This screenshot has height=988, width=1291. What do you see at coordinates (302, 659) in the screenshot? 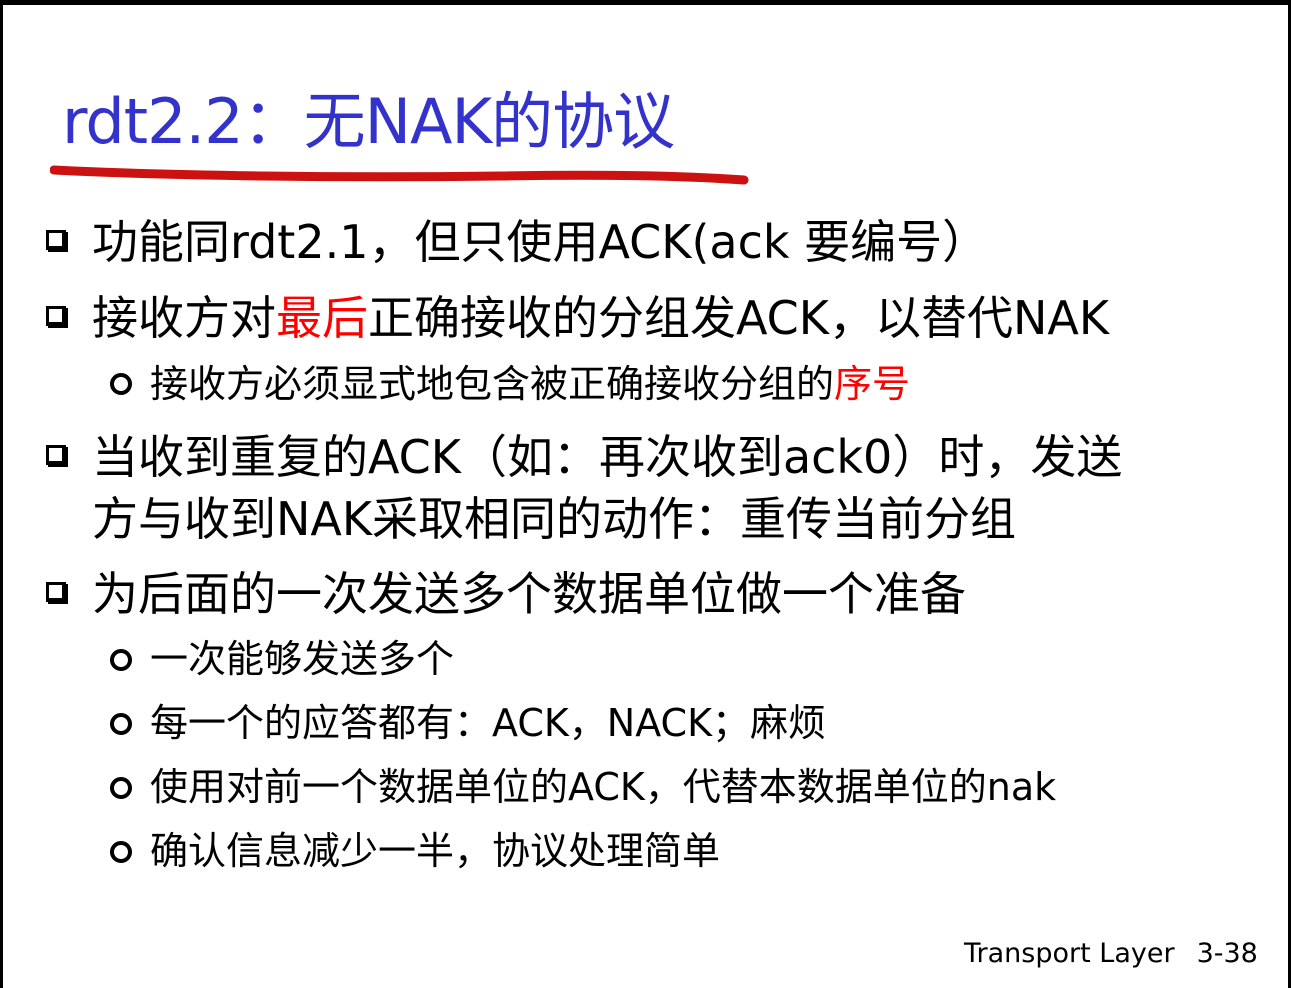
I see `bullet-4-sub-1-text: 一次能够发送多个` at bounding box center [302, 659].